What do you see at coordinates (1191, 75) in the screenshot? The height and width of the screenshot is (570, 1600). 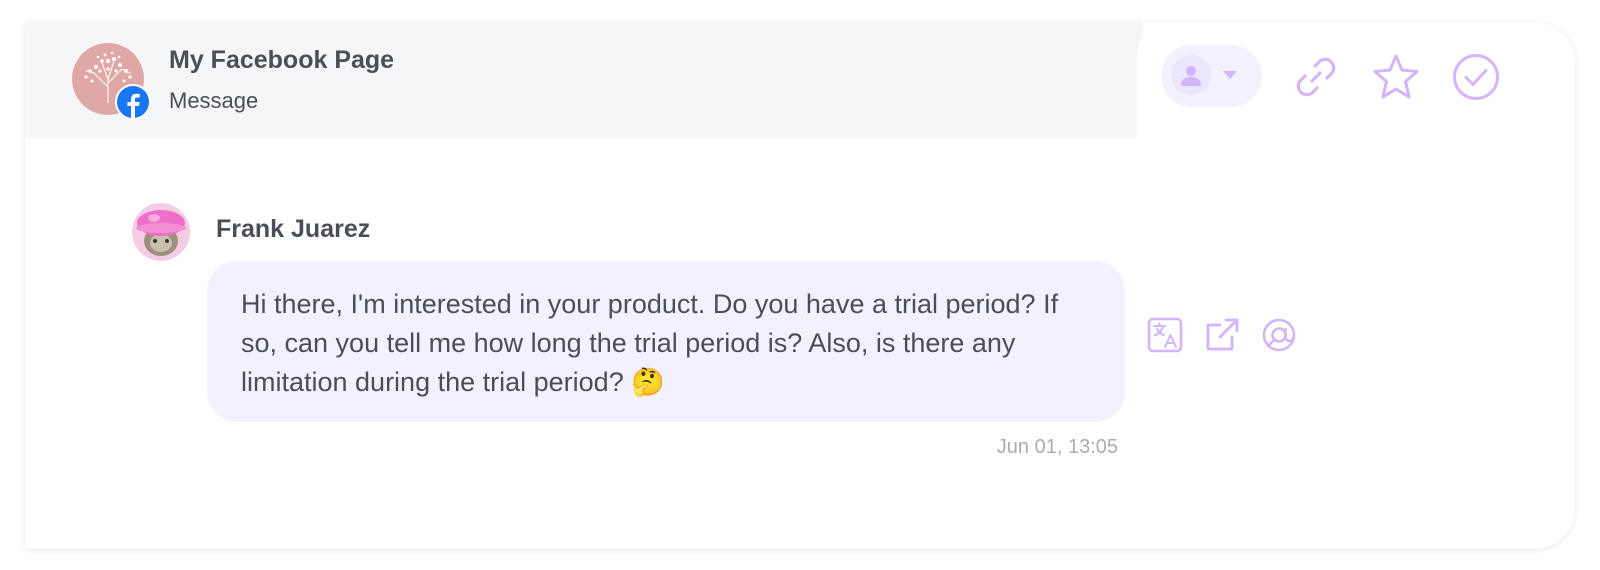 I see `user-icon` at bounding box center [1191, 75].